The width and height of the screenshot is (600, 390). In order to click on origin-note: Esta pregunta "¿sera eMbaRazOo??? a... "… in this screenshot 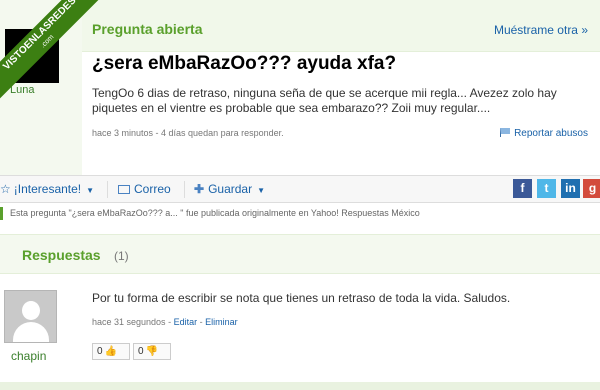, I will do `click(300, 213)`.